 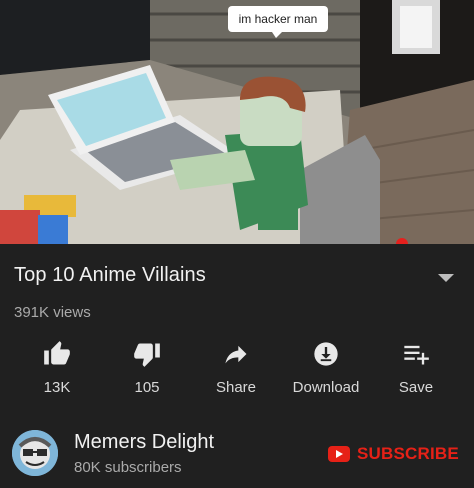 I want to click on avatar-image, so click(x=35, y=453).